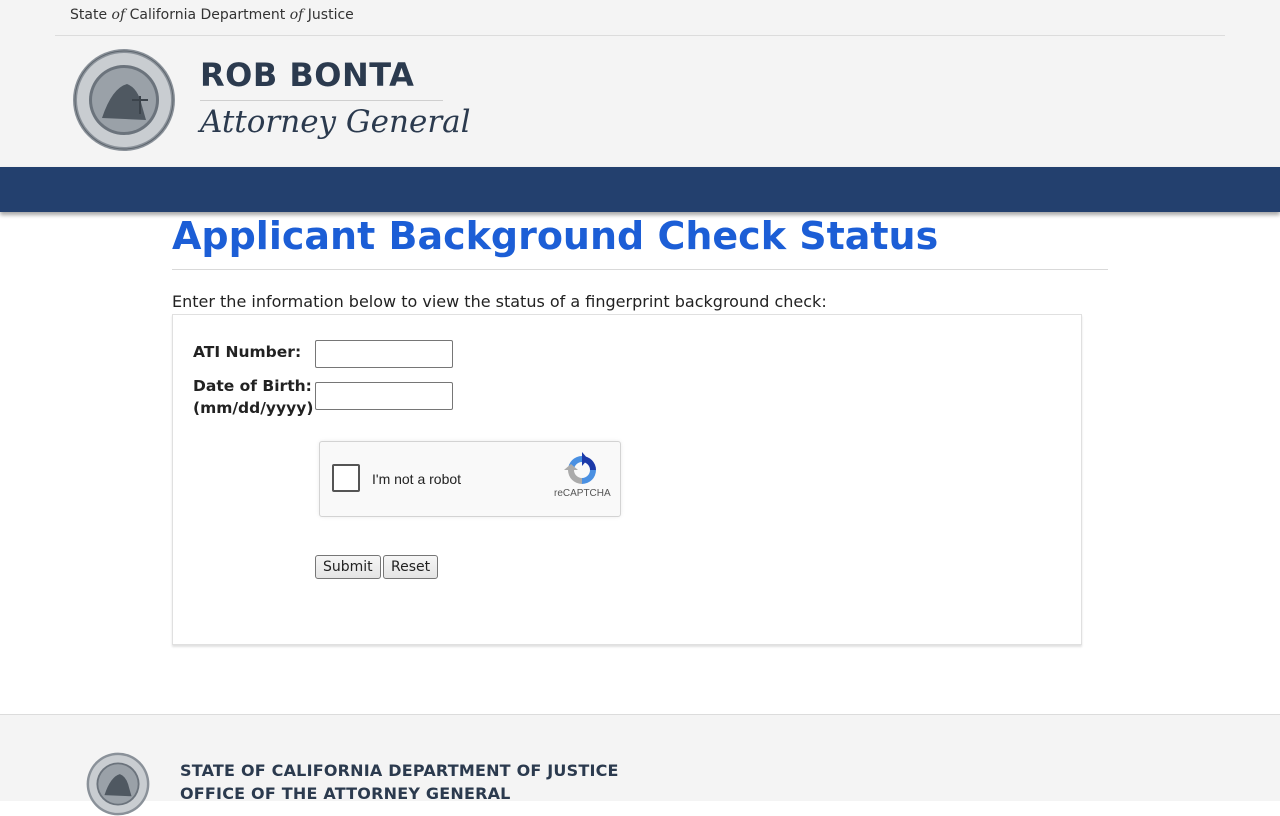 Image resolution: width=1280 pixels, height=816 pixels. What do you see at coordinates (582, 493) in the screenshot?
I see `recaptcha-brand: reCAPTCHA` at bounding box center [582, 493].